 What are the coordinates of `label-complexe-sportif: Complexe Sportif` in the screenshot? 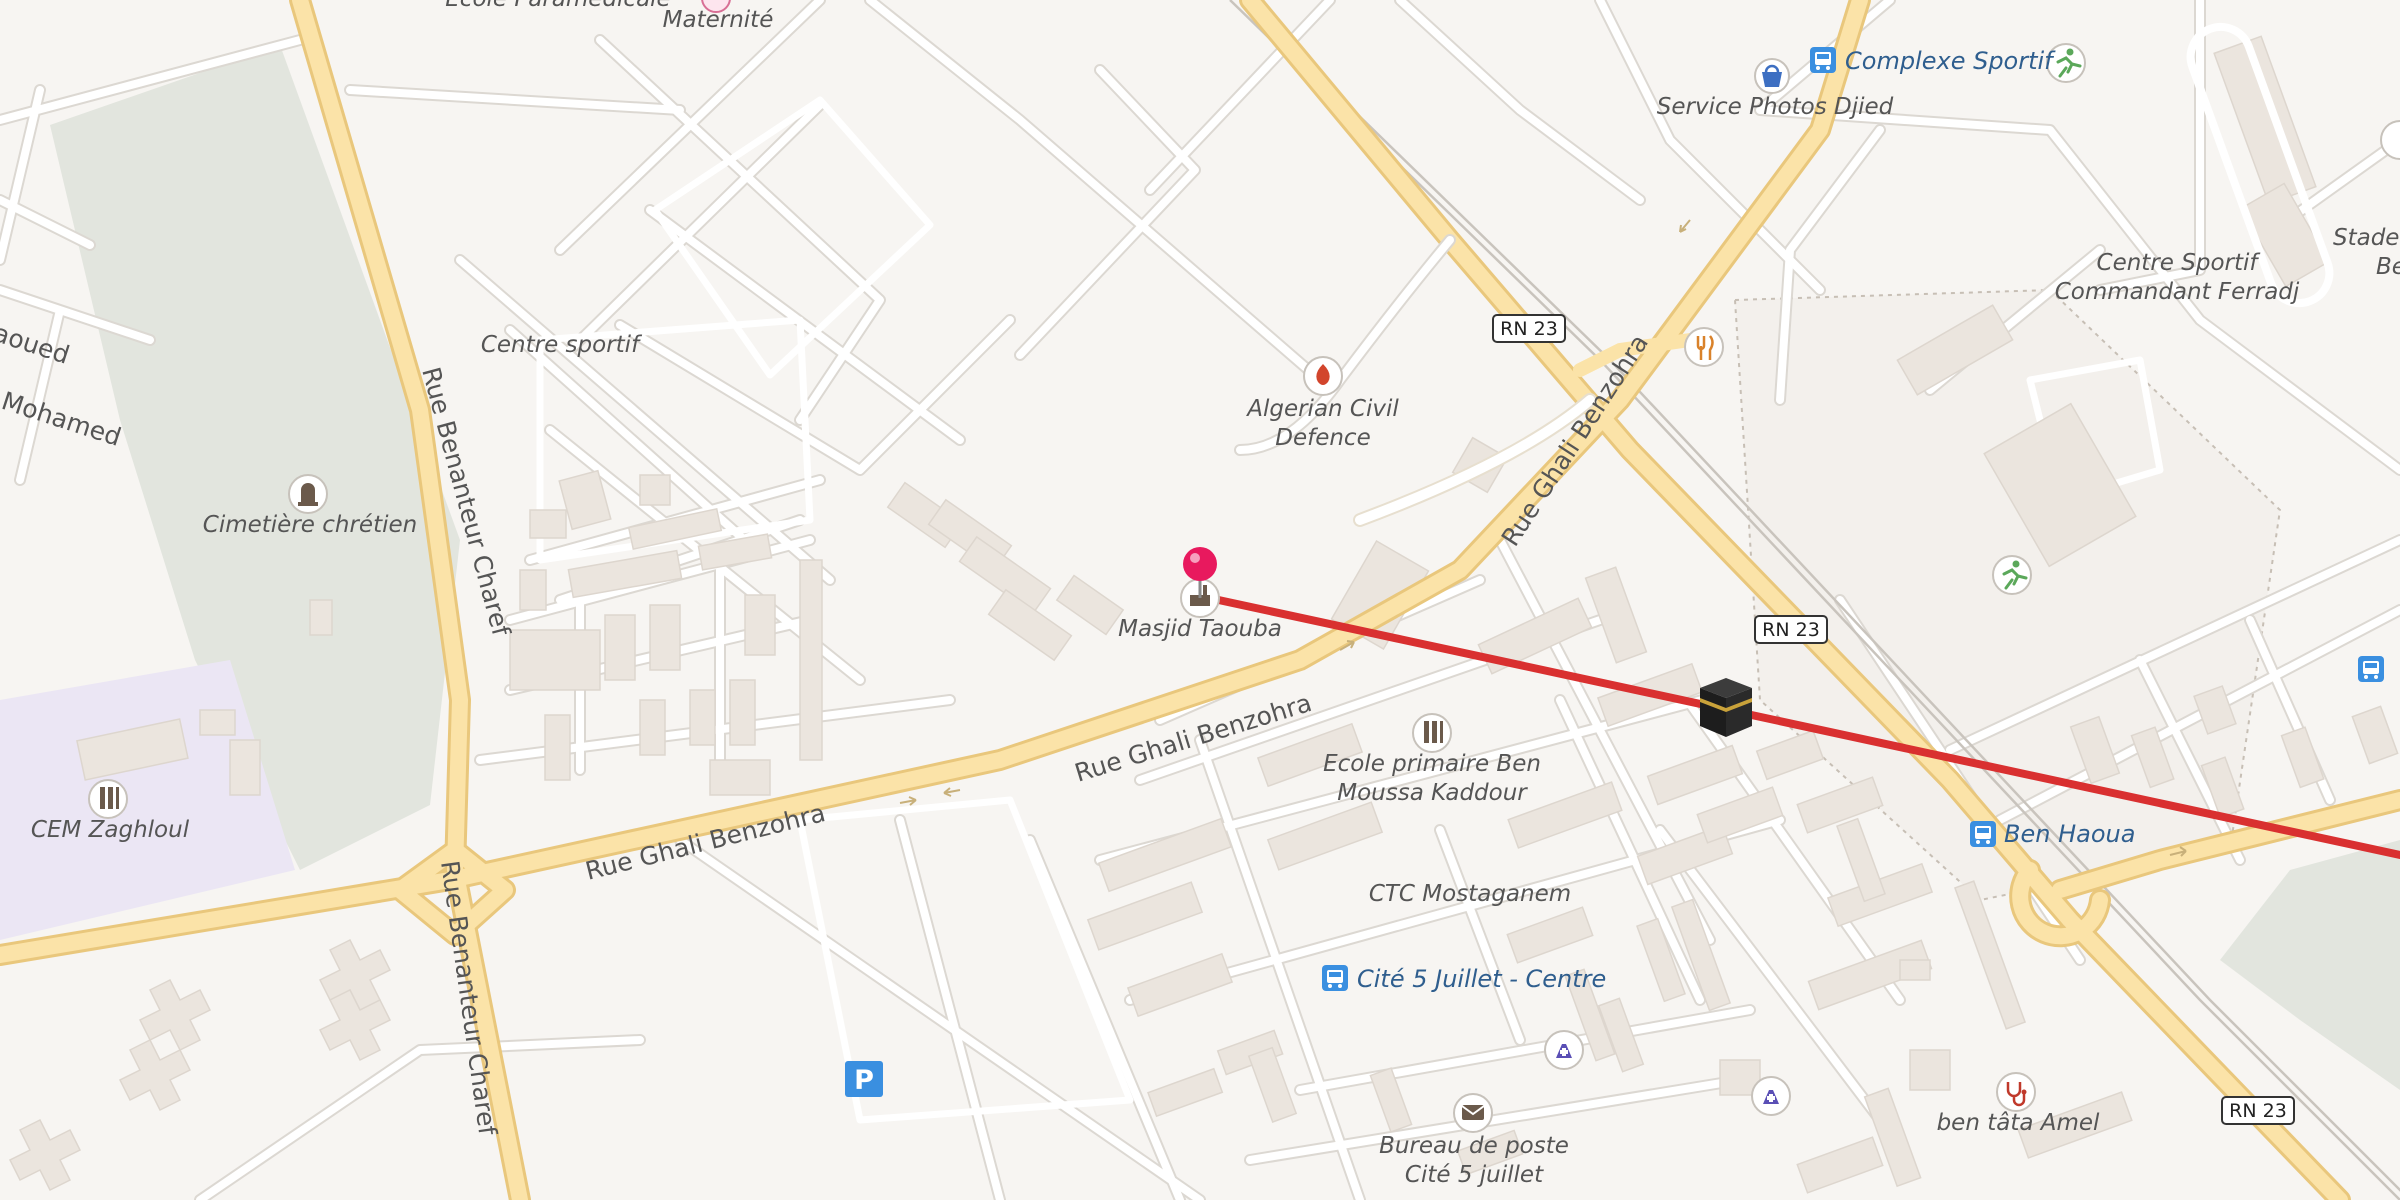 It's located at (1950, 61).